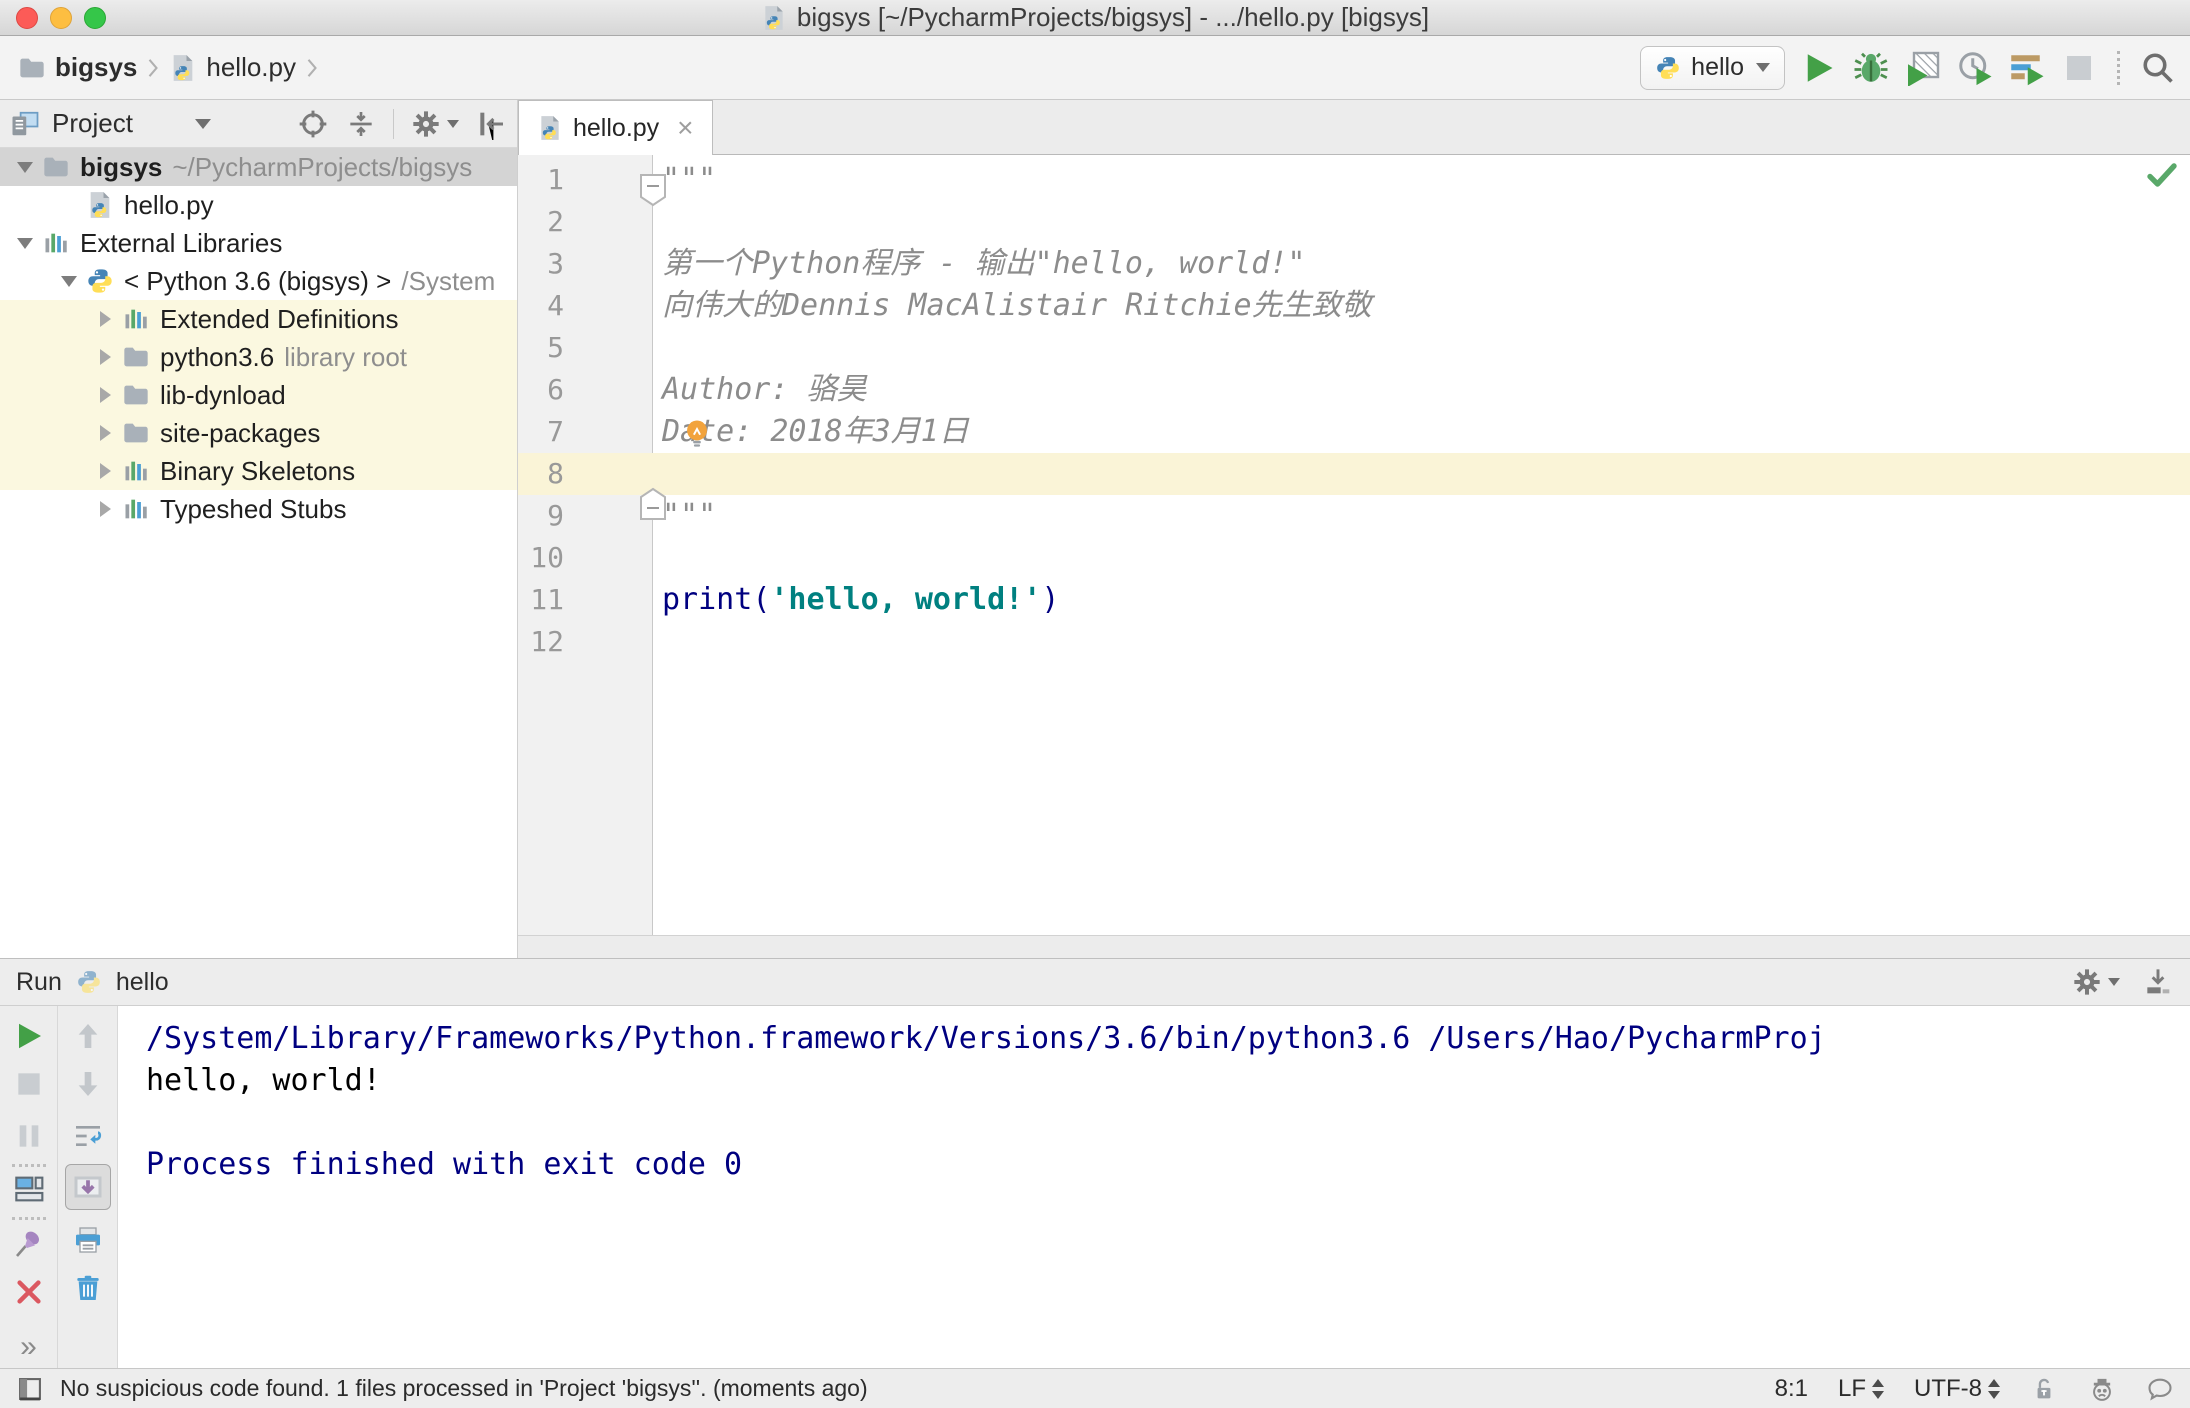  I want to click on project-settings-group, so click(426, 124).